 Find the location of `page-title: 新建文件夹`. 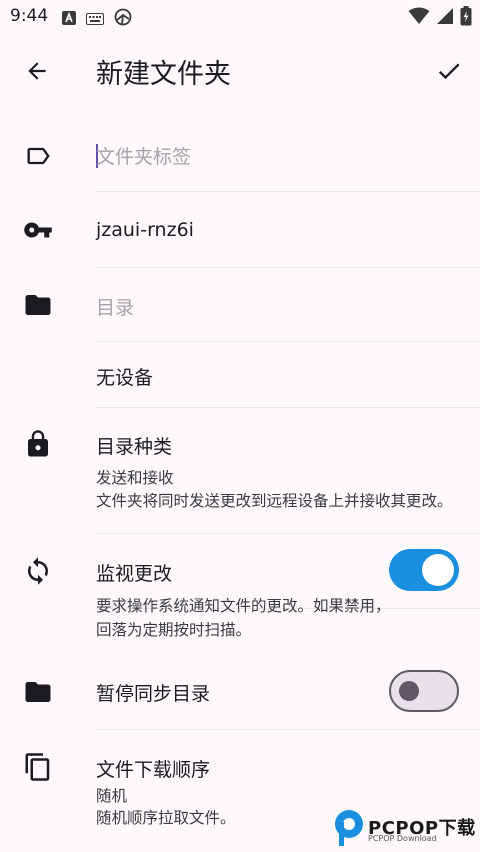

page-title: 新建文件夹 is located at coordinates (163, 74).